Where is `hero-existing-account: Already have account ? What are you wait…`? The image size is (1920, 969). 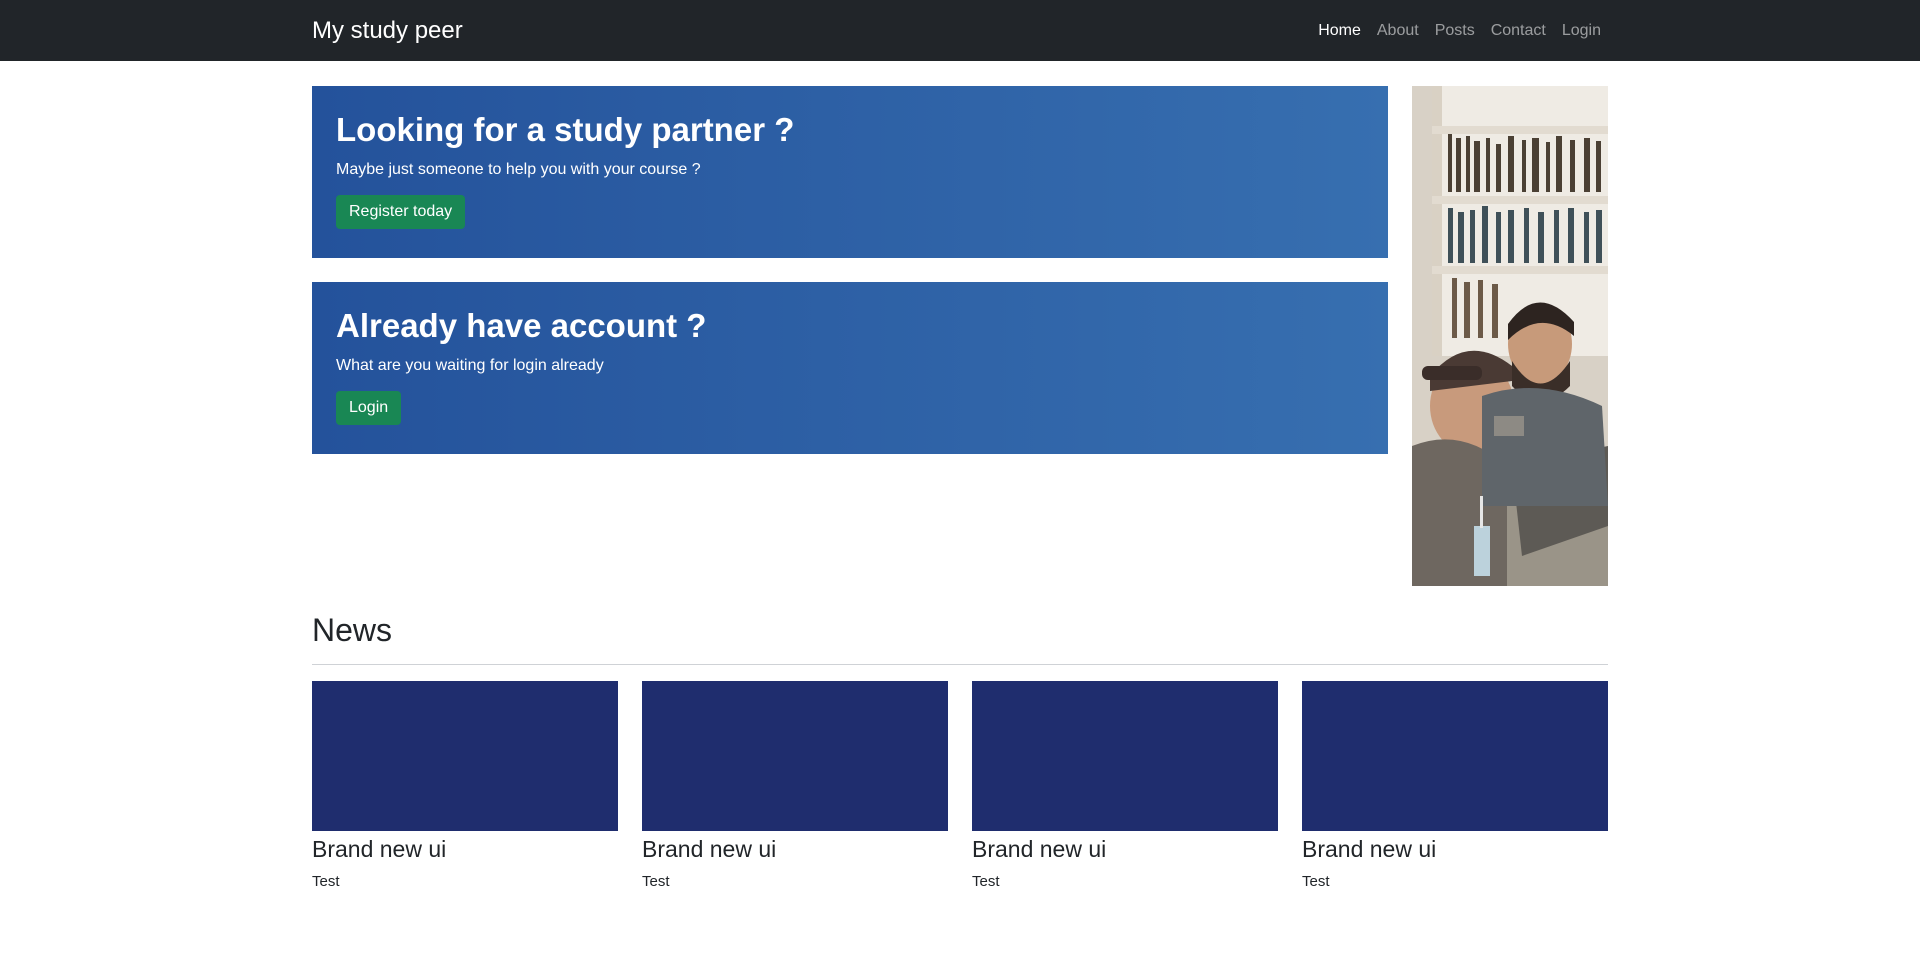
hero-existing-account: Already have account ? What are you wait… is located at coordinates (850, 368).